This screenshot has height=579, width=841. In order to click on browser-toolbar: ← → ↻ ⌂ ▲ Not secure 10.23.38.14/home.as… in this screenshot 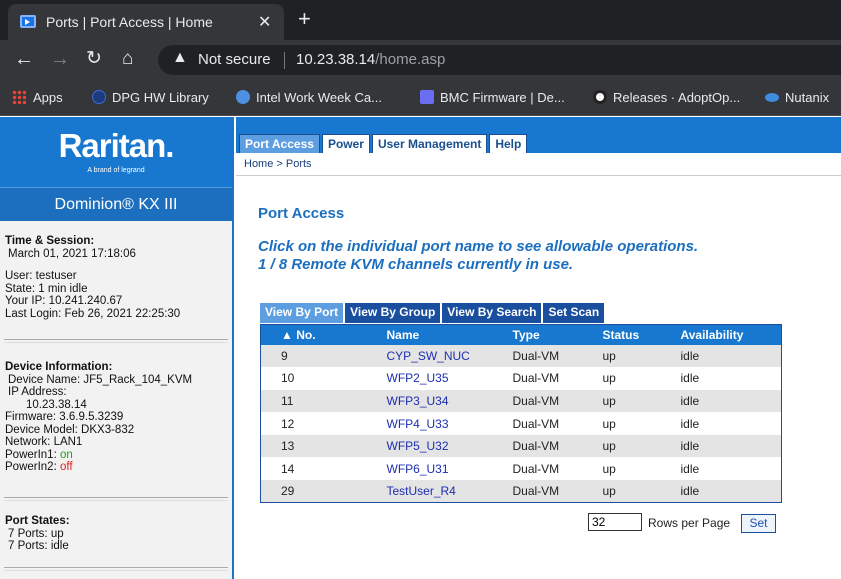, I will do `click(420, 60)`.